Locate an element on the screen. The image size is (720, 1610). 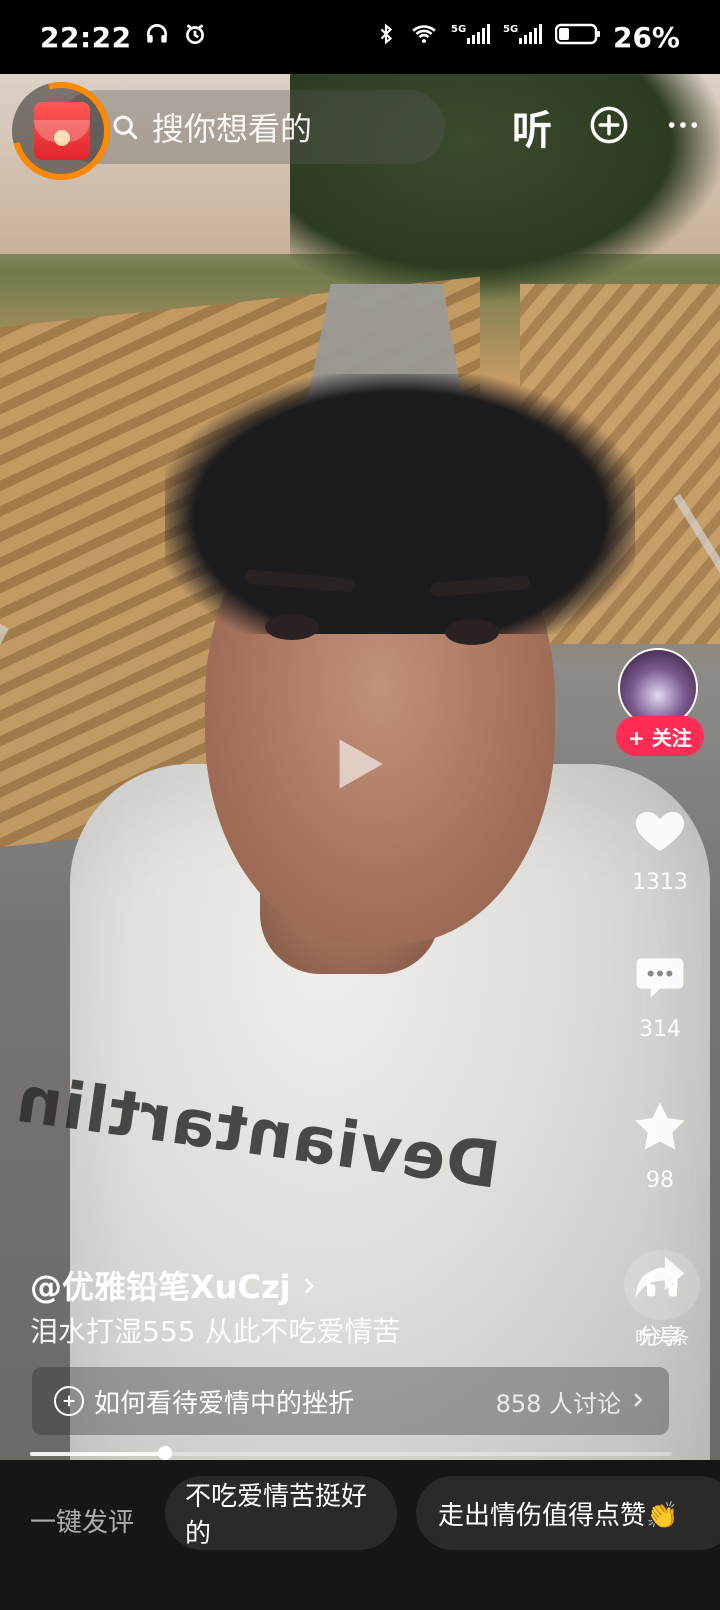
topic-card: 如何看待爱情中的挫折 858 人讨论 is located at coordinates (350, 1401).